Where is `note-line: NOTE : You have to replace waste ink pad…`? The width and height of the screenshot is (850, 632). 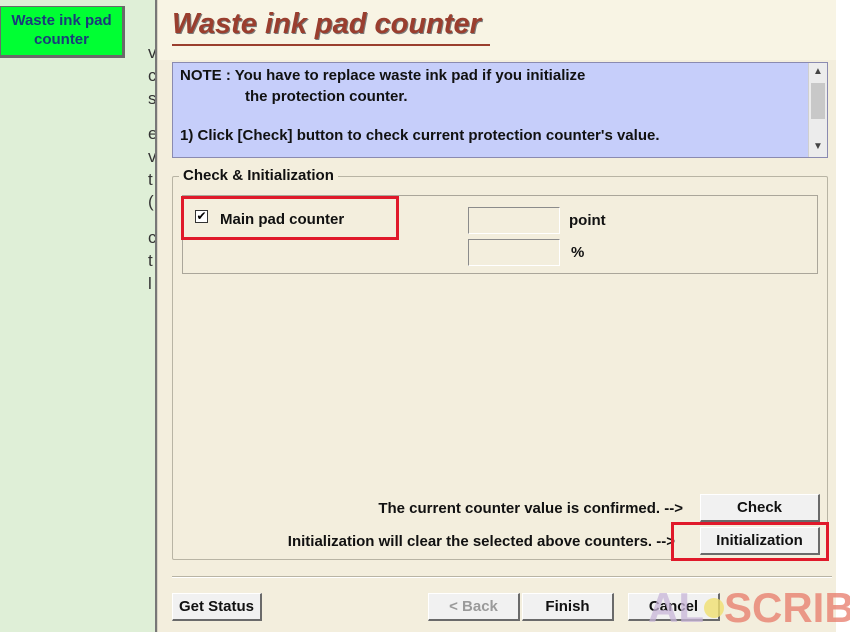
note-line: NOTE : You have to replace waste ink pad… is located at coordinates (383, 75).